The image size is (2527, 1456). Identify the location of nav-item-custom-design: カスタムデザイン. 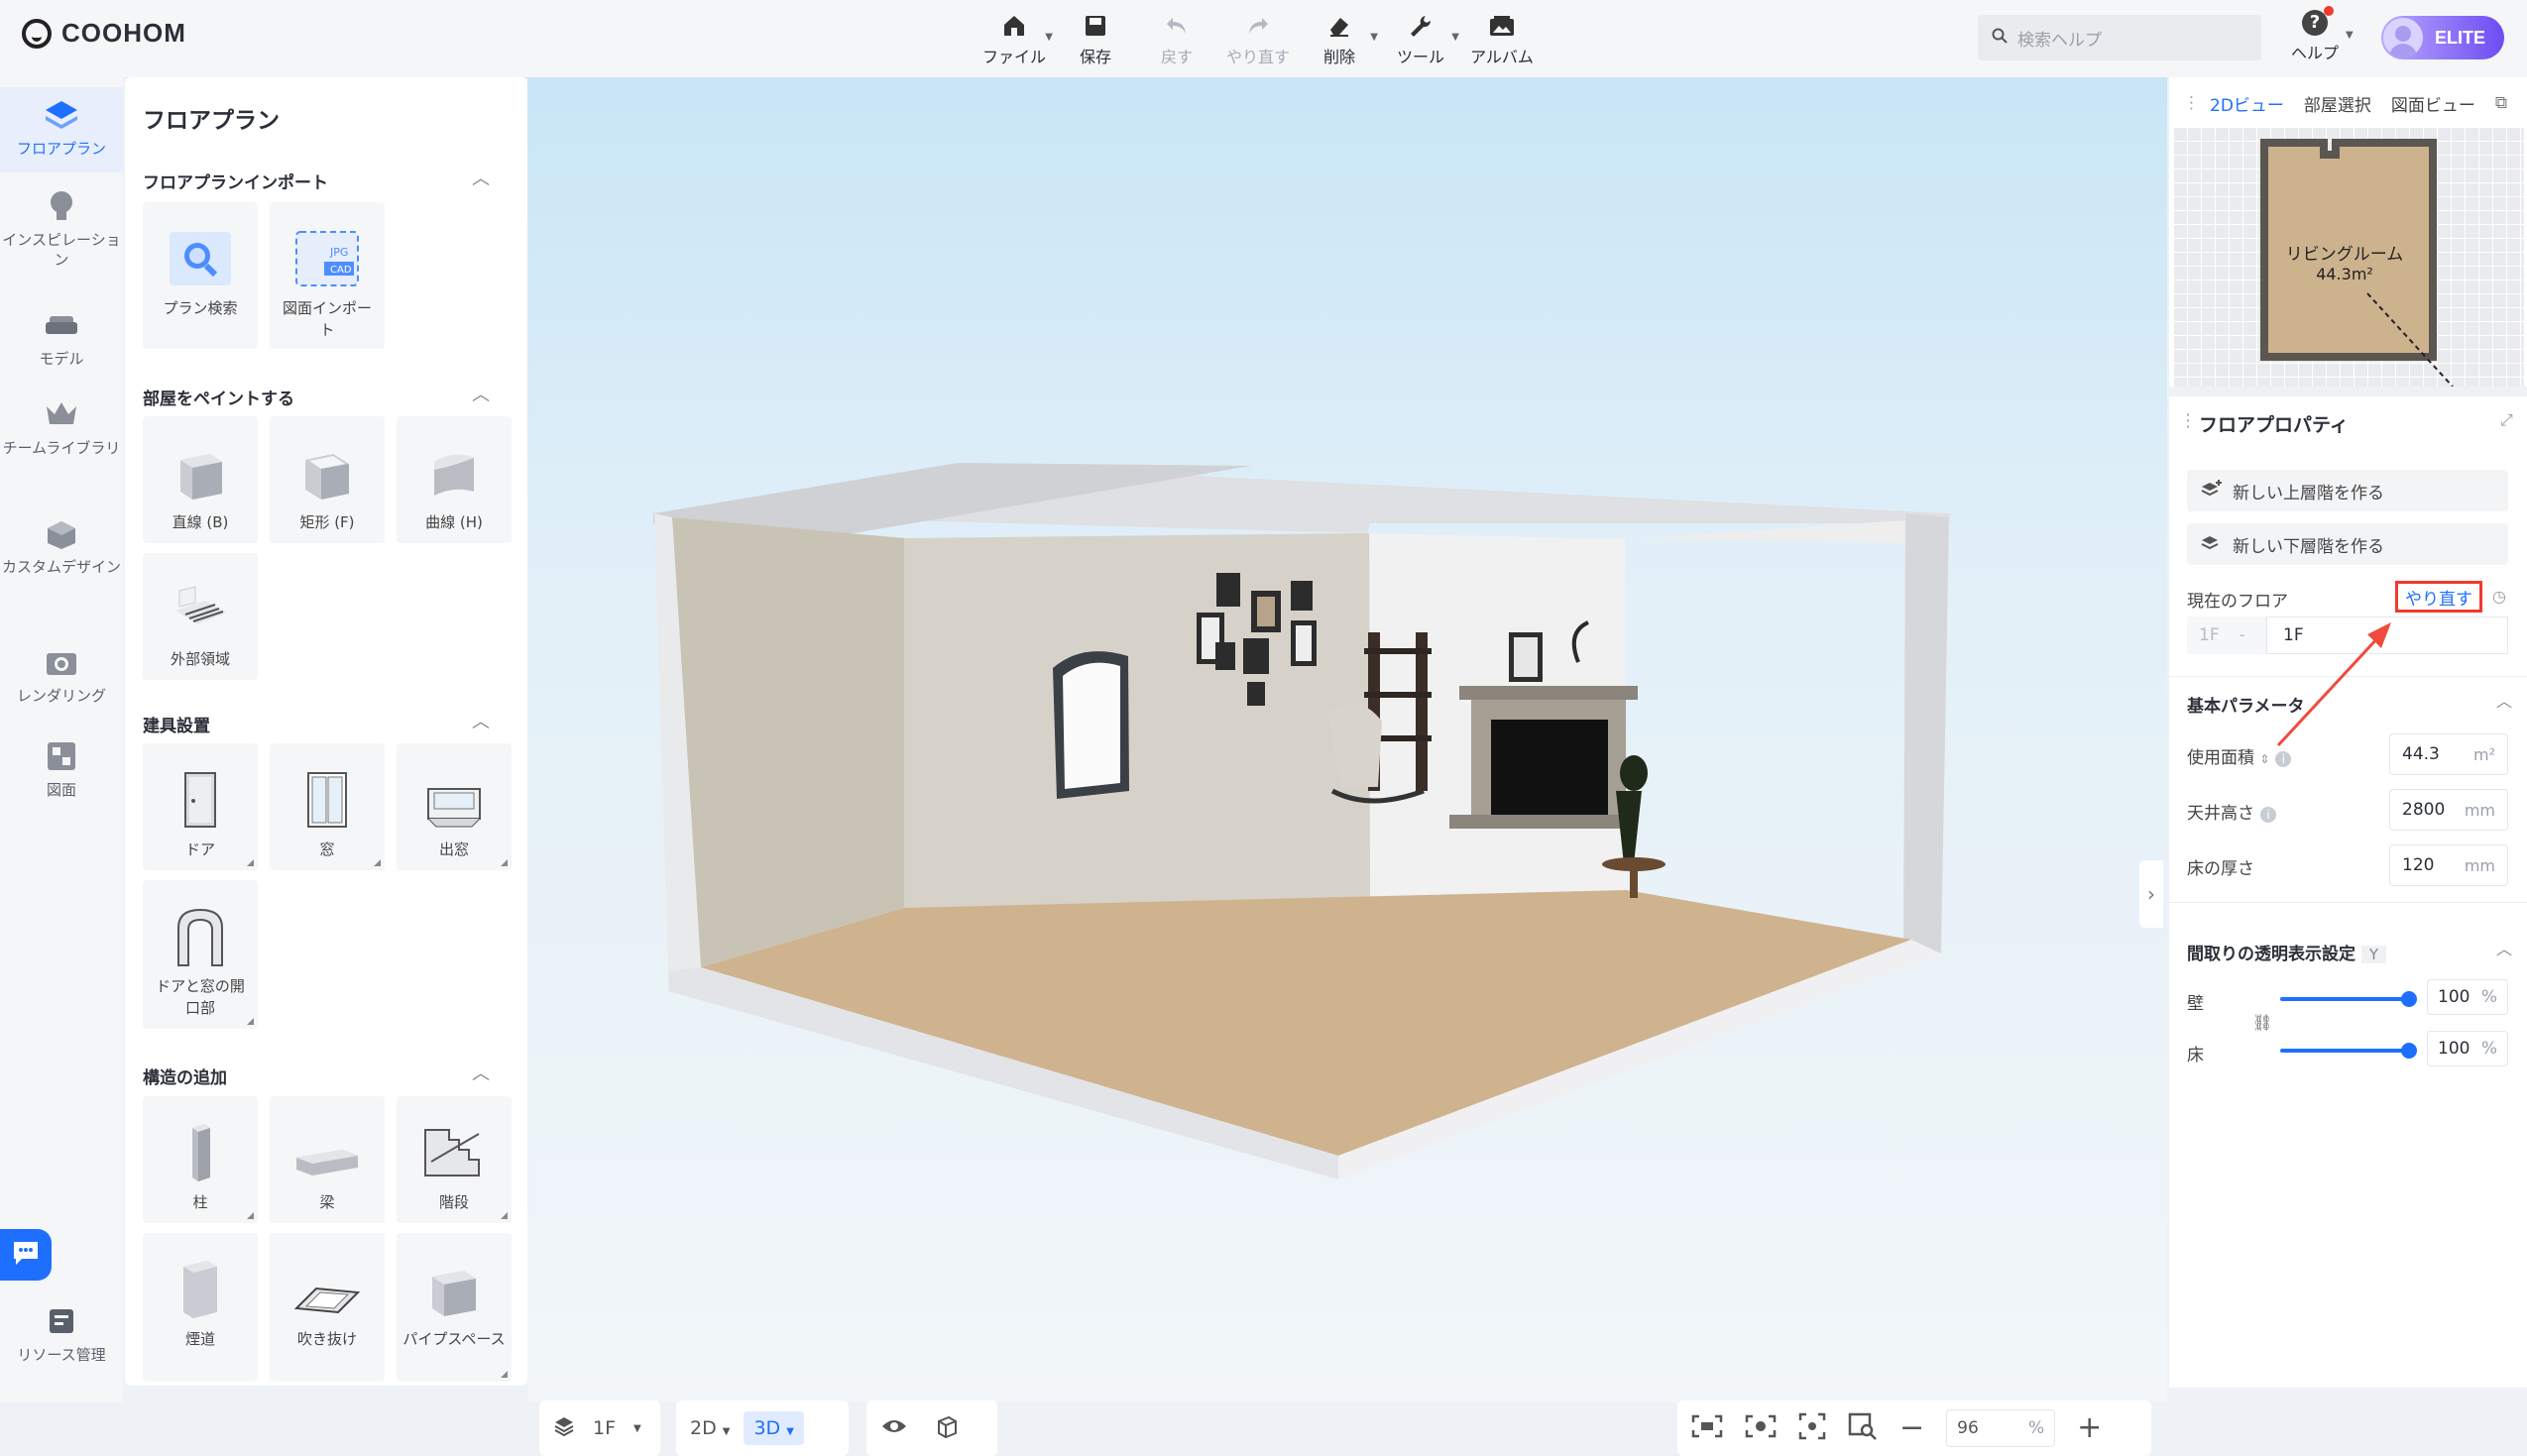
(62, 545).